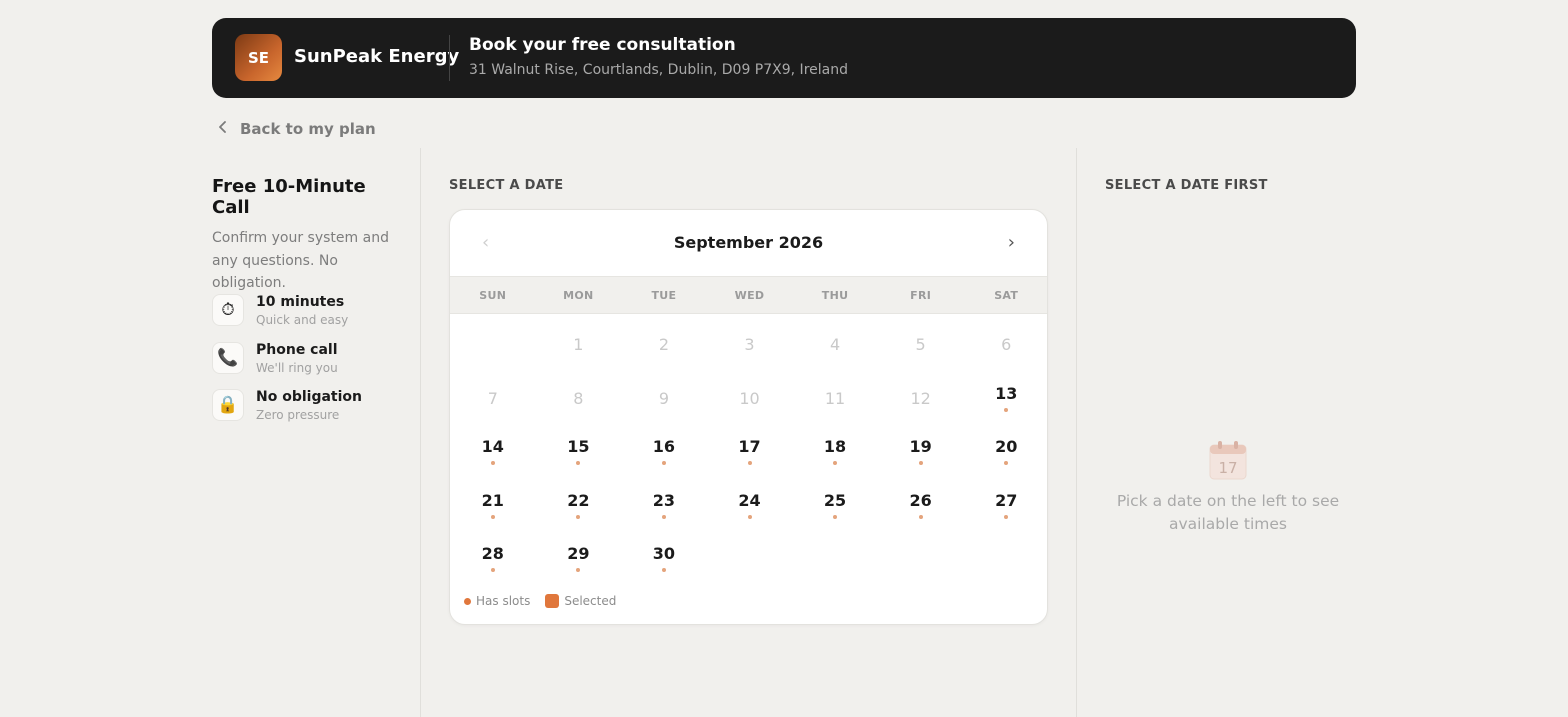 The width and height of the screenshot is (1568, 717). Describe the element at coordinates (835, 447) in the screenshot. I see `day-number: 18` at that location.